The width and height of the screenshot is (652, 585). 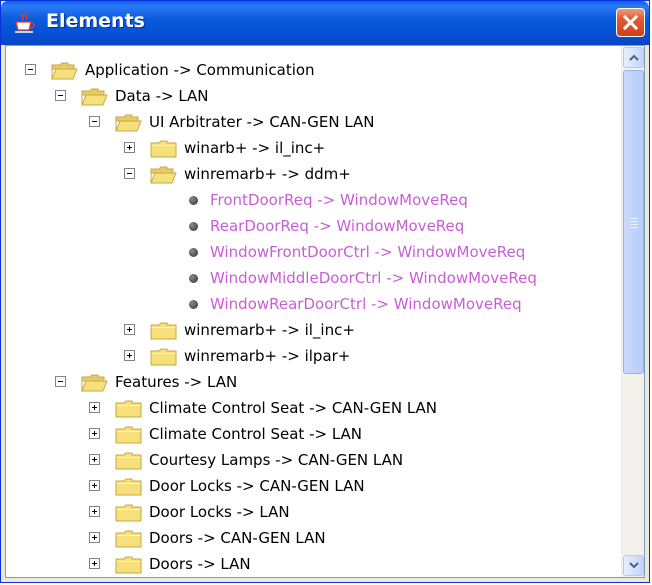 I want to click on tree-leaf-windowfrontdoorctrl: WindowFrontDoorCtrl -> WindowMoveReq, so click(x=306, y=252).